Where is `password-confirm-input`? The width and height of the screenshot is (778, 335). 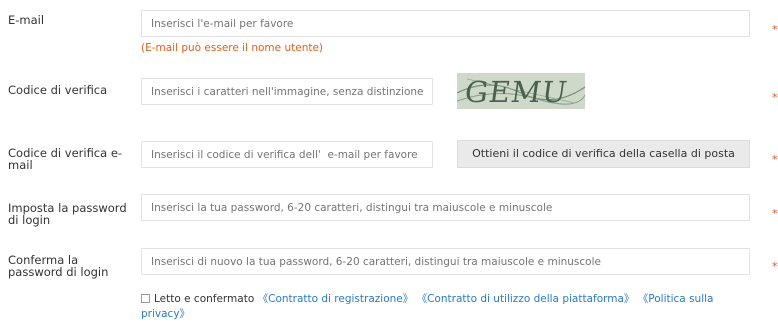
password-confirm-input is located at coordinates (445, 261).